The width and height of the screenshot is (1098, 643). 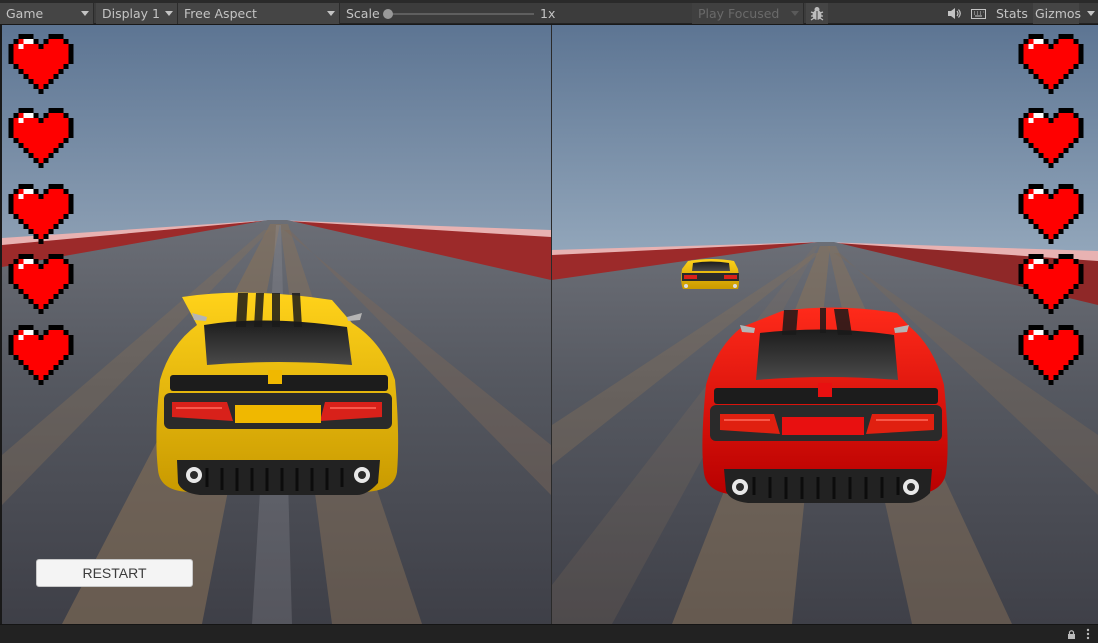 What do you see at coordinates (710, 274) in the screenshot?
I see `opponent-car` at bounding box center [710, 274].